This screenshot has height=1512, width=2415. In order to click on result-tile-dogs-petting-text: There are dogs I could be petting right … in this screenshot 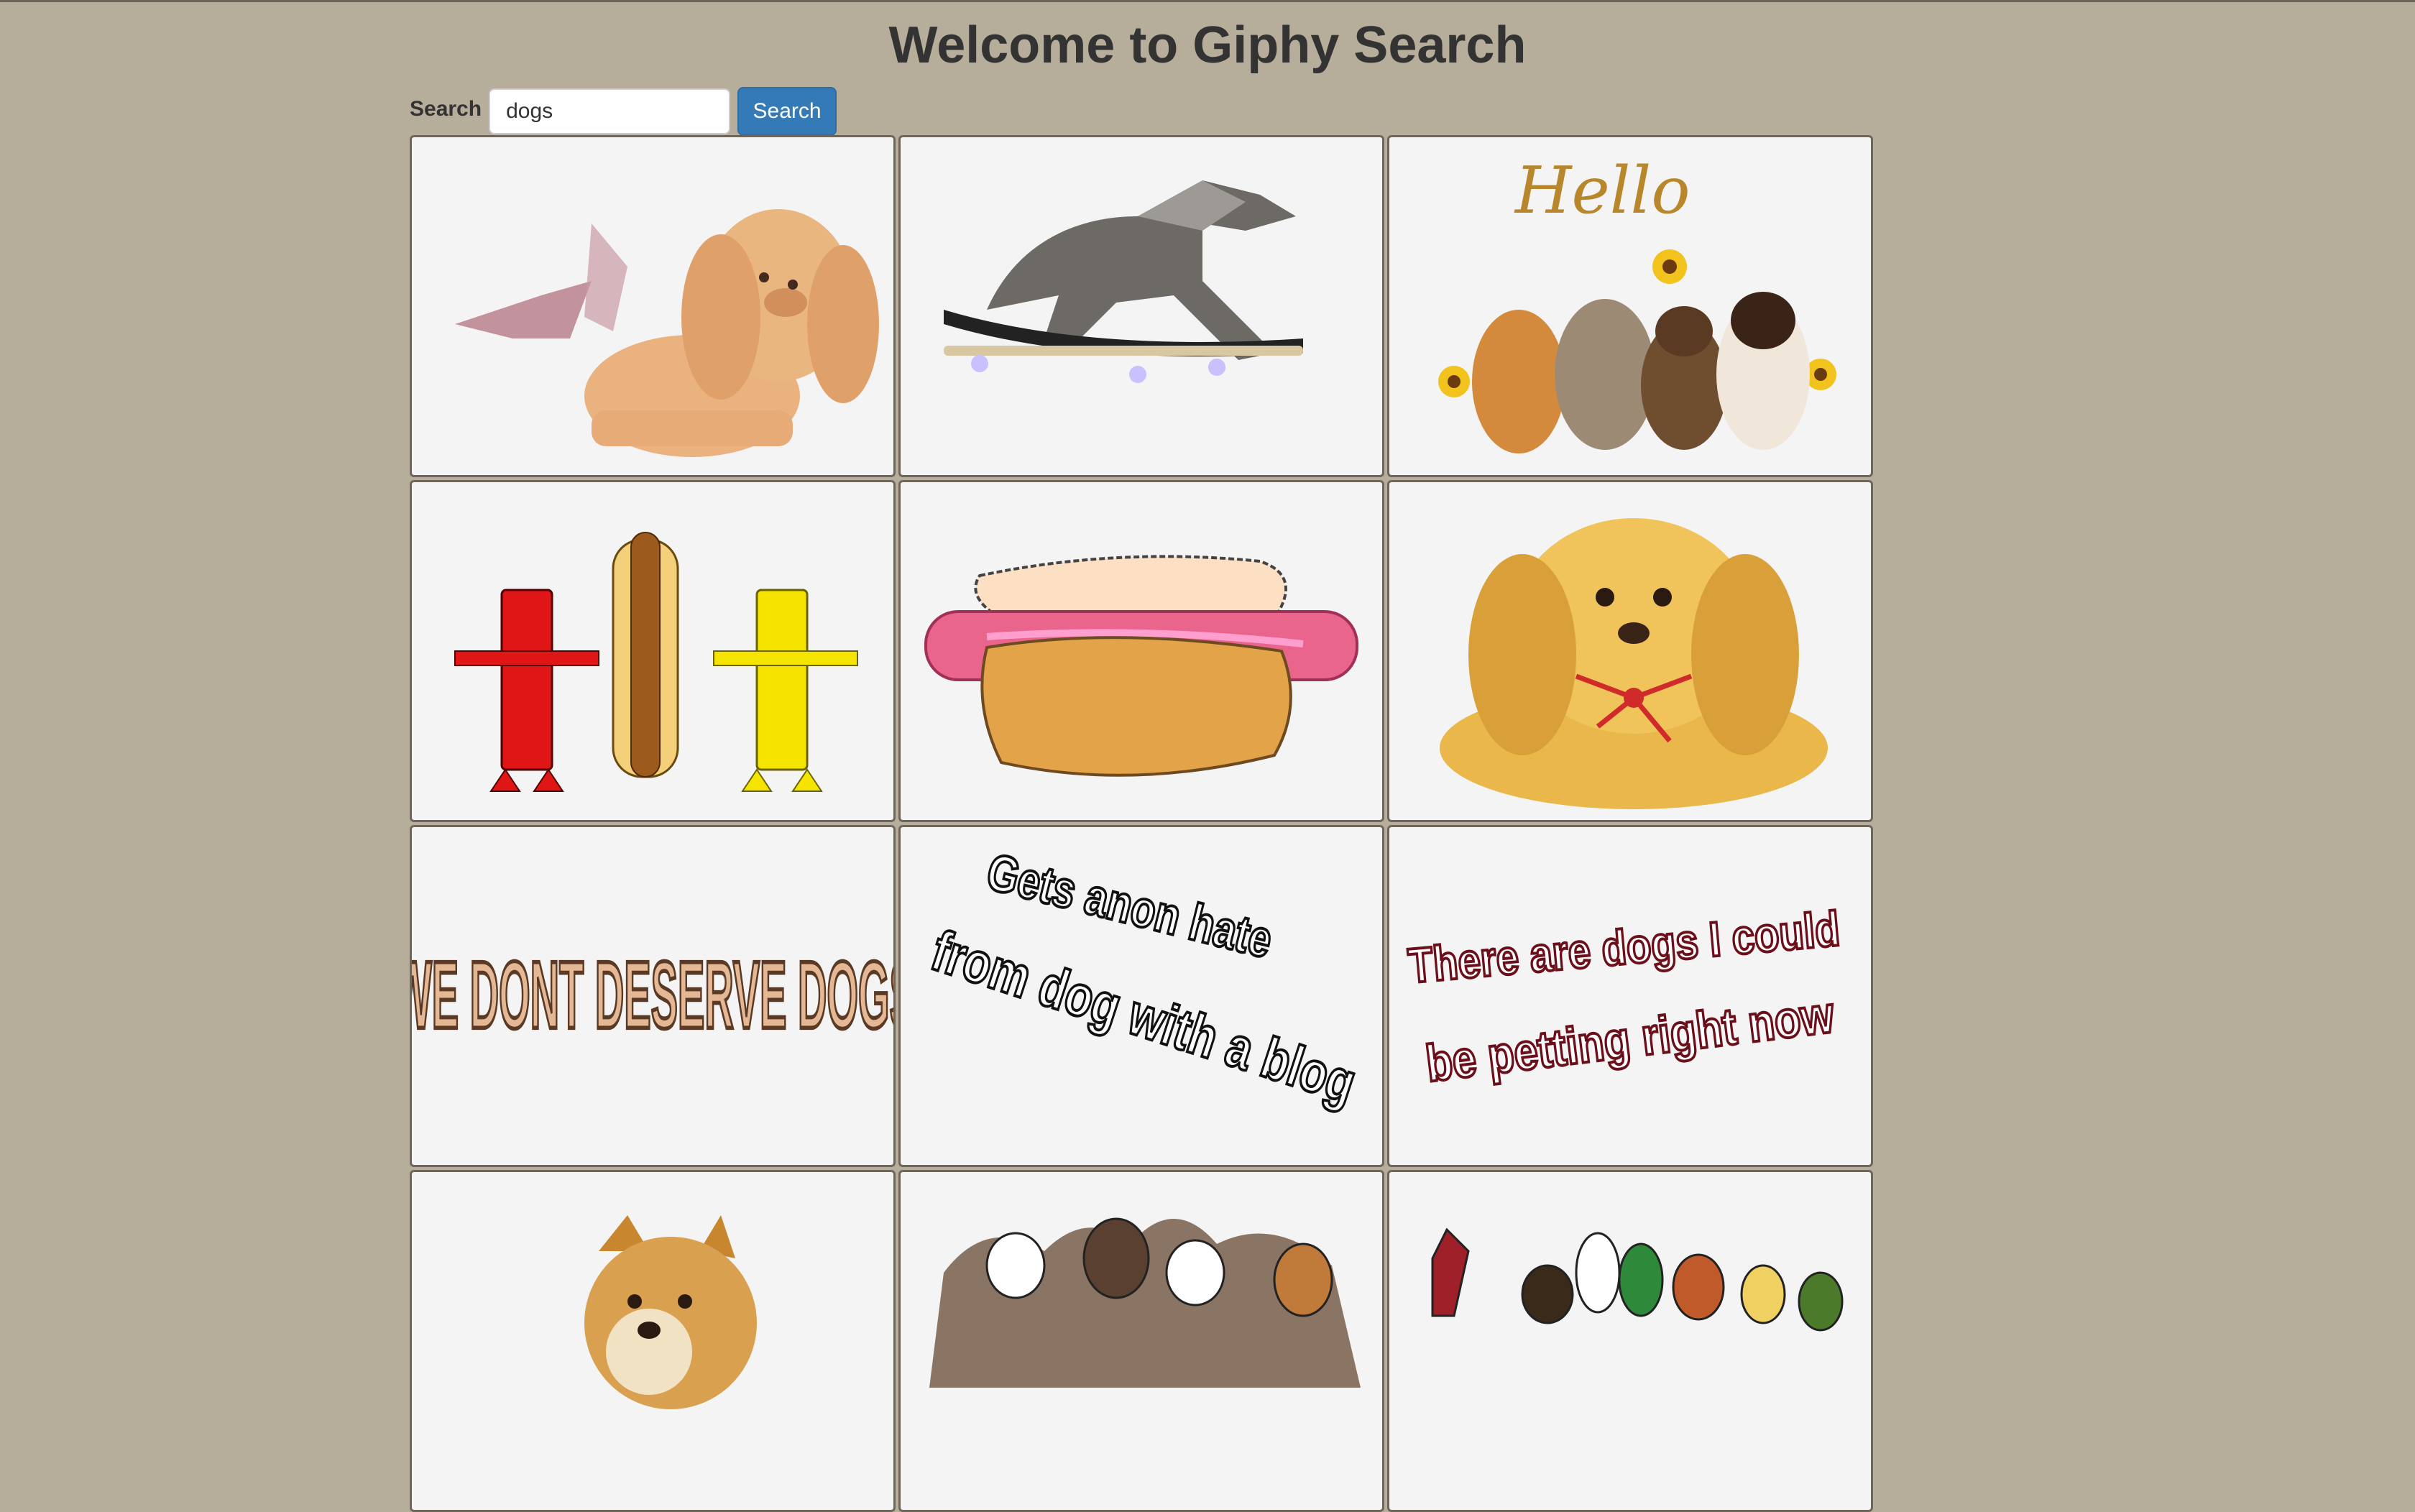, I will do `click(1630, 996)`.